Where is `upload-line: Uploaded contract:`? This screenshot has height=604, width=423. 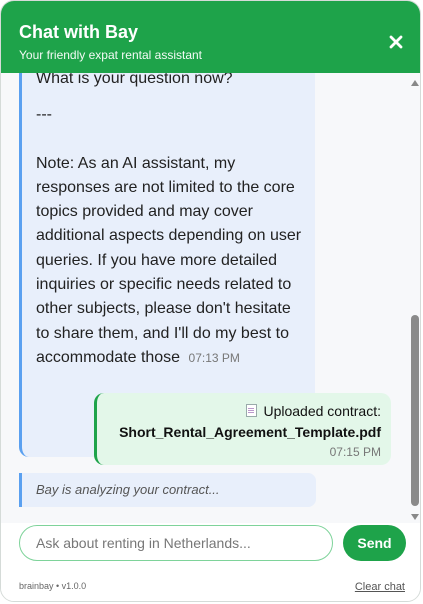 upload-line: Uploaded contract: is located at coordinates (239, 411).